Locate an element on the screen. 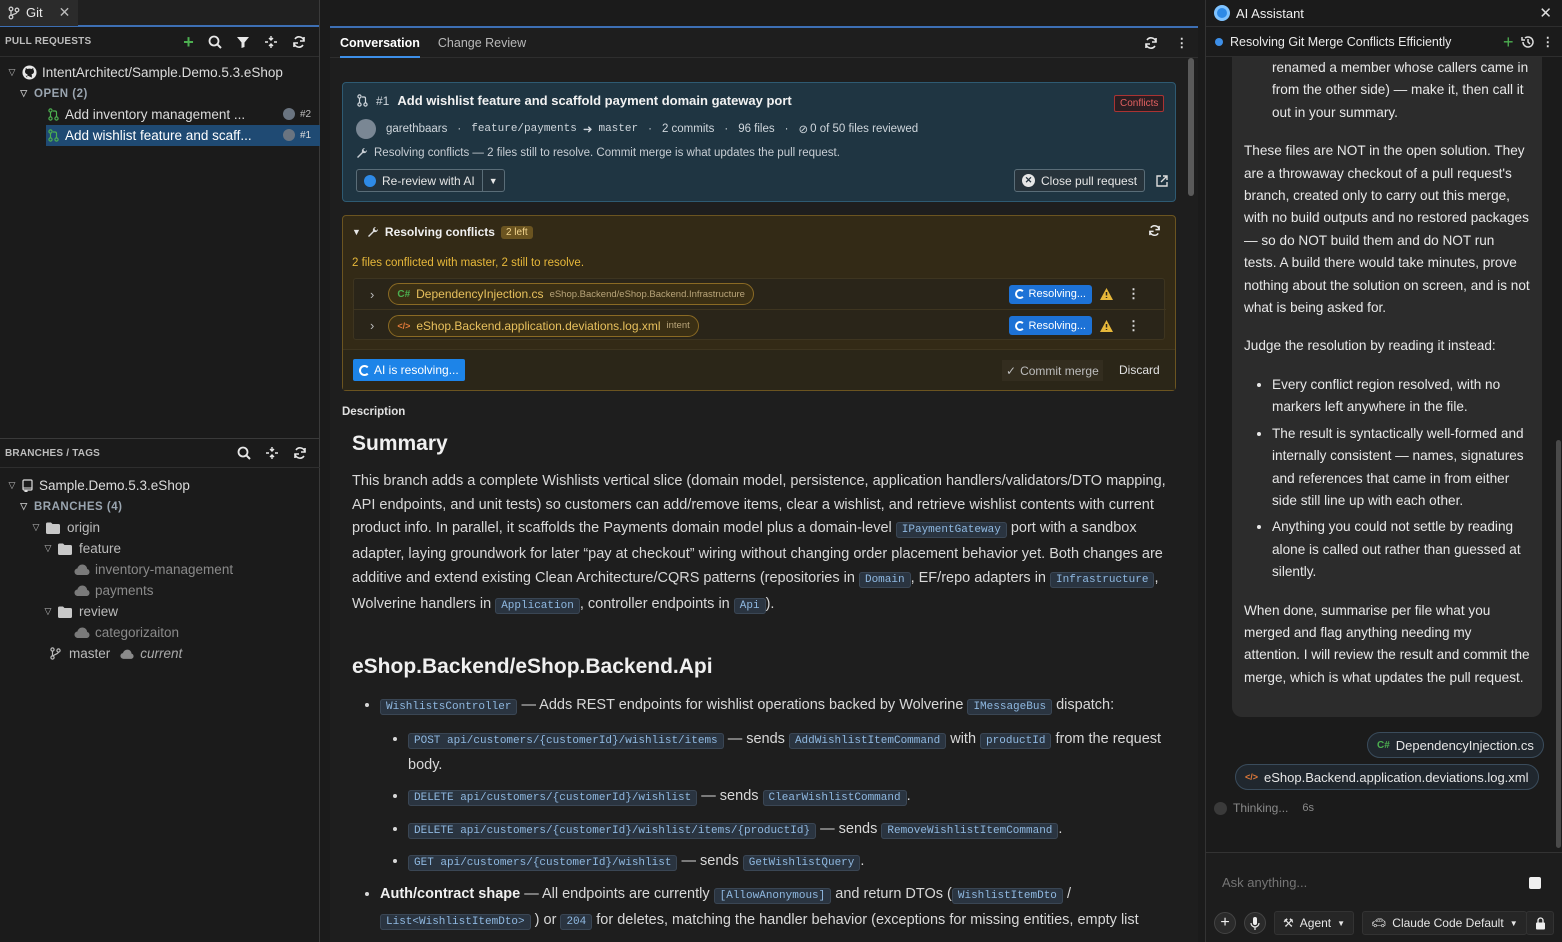  branch-repo-node: ▽ Sample.Demo.5.3.eShop is located at coordinates (160, 485).